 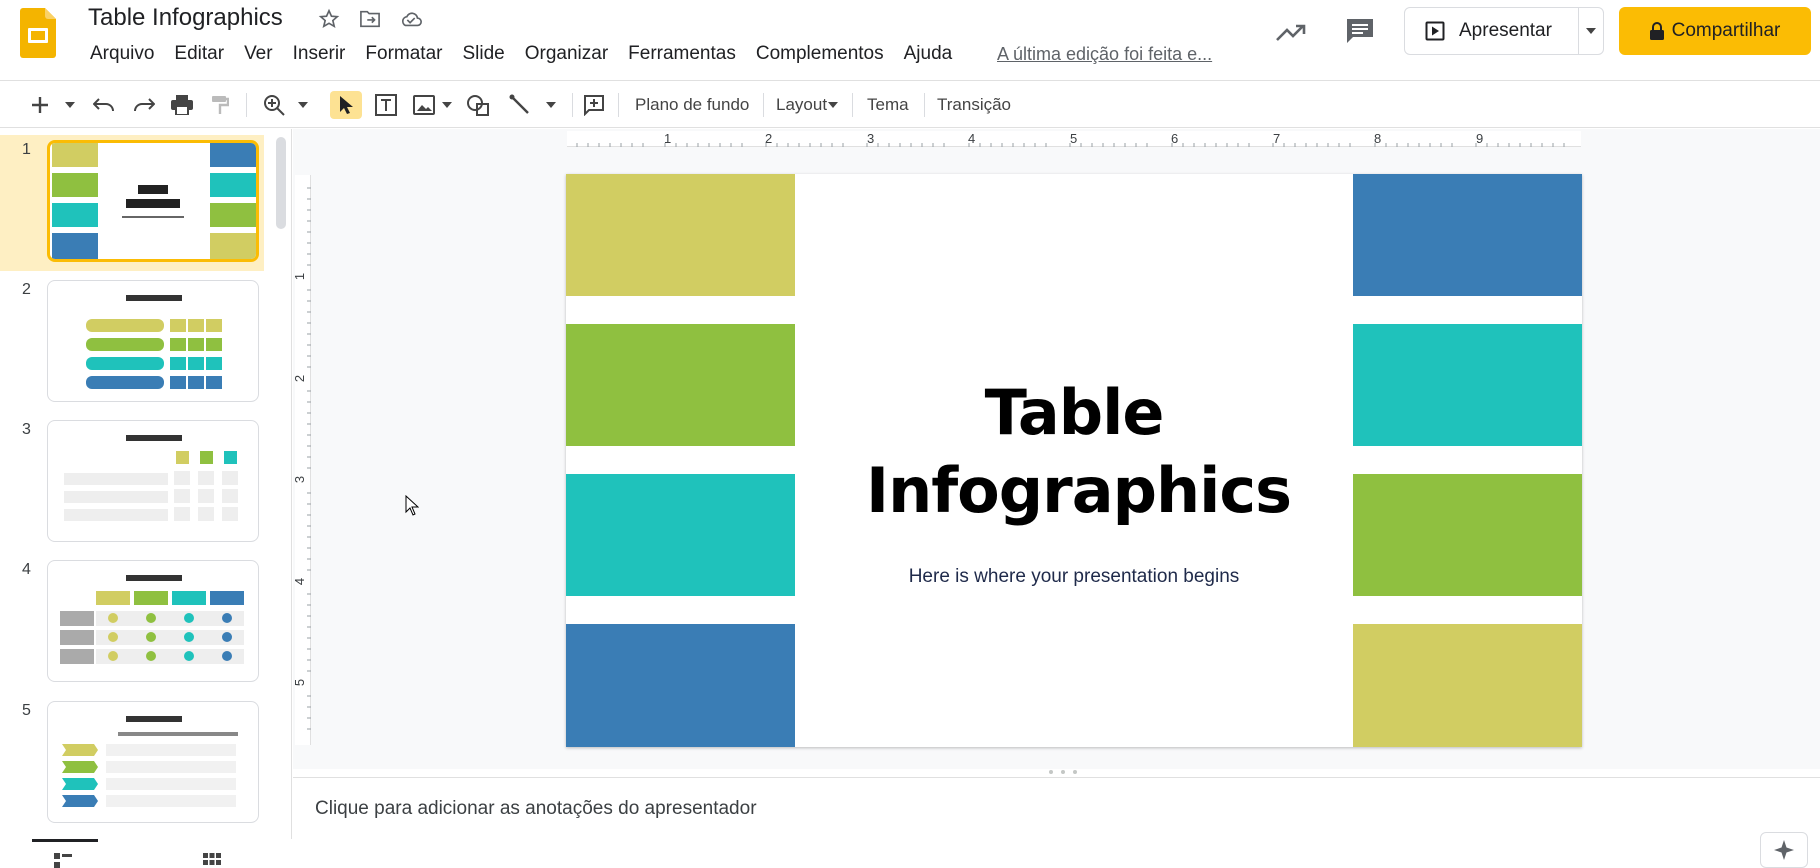 I want to click on menu-slide: Slide, so click(x=483, y=54).